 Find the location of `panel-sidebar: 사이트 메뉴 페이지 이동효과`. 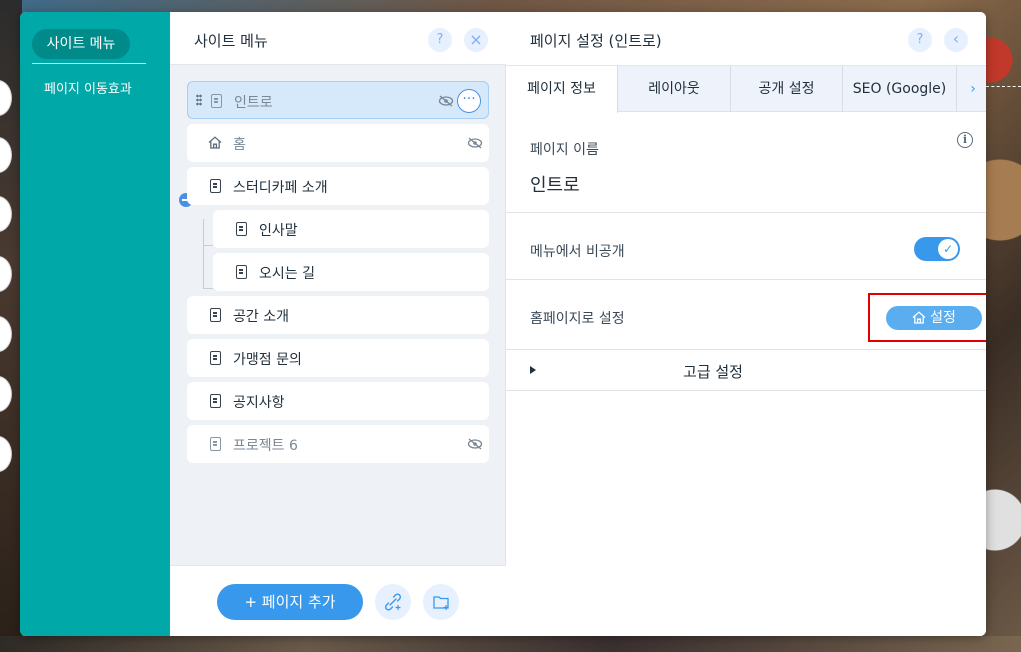

panel-sidebar: 사이트 메뉴 페이지 이동효과 is located at coordinates (95, 324).